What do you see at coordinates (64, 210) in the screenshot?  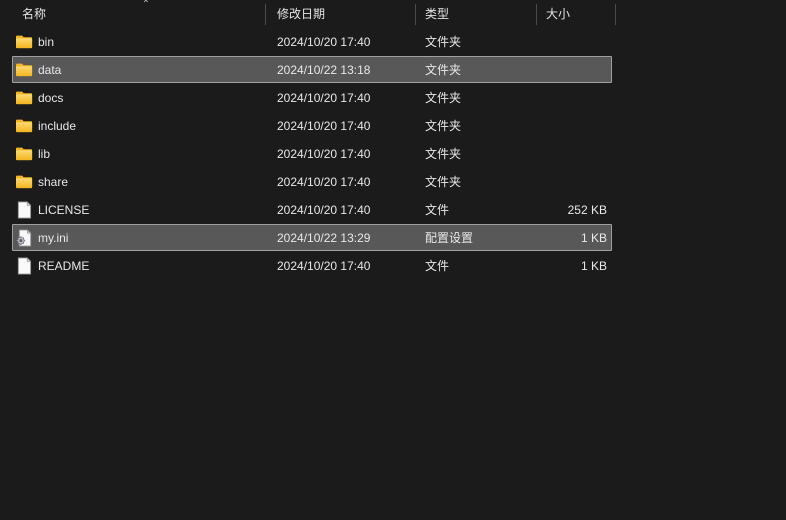 I see `file-name-cell: LICENSE` at bounding box center [64, 210].